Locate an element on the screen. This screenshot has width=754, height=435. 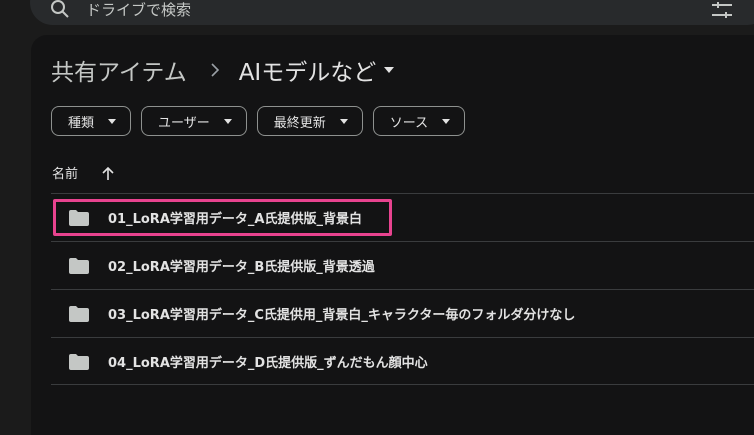
filter-label: 最終更新 is located at coordinates (299, 123).